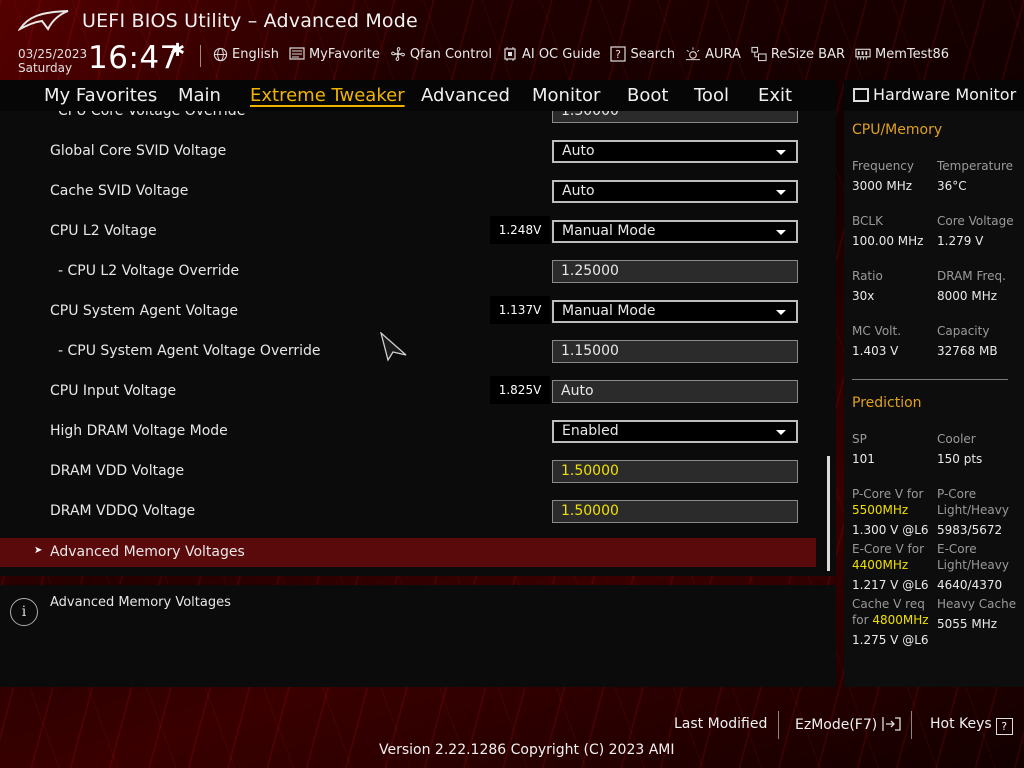 The width and height of the screenshot is (1024, 768). What do you see at coordinates (956, 439) in the screenshot?
I see `cooler-label: Cooler` at bounding box center [956, 439].